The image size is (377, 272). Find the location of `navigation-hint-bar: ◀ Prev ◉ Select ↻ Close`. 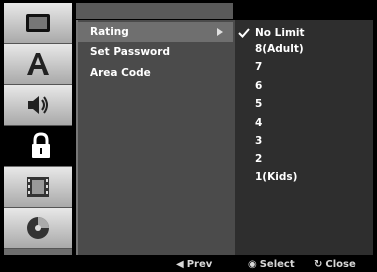

navigation-hint-bar: ◀ Prev ◉ Select ↻ Close is located at coordinates (188, 265).